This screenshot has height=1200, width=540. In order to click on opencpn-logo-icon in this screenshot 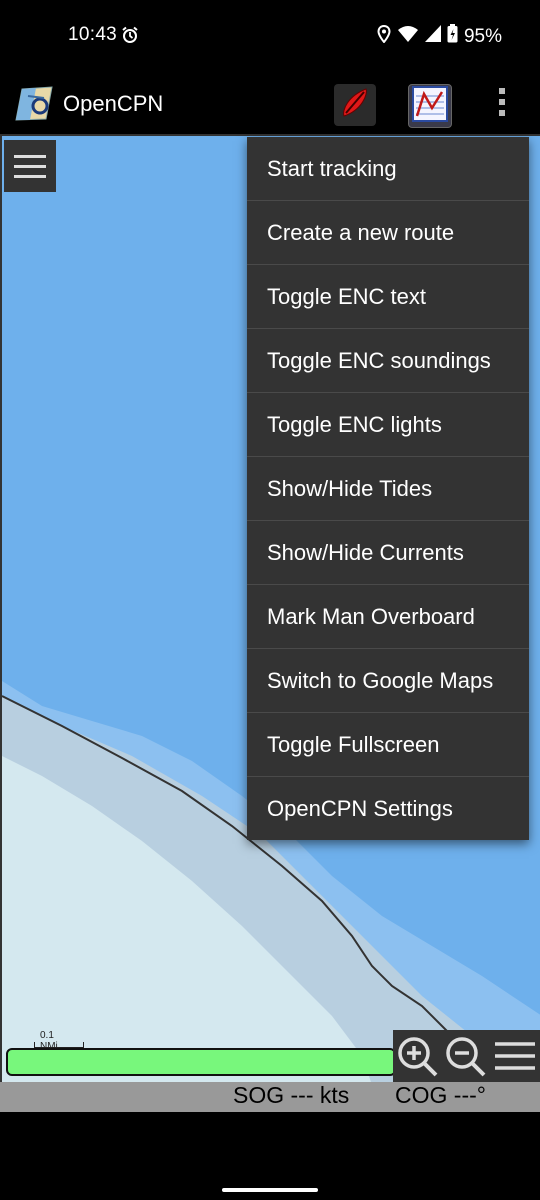, I will do `click(34, 106)`.